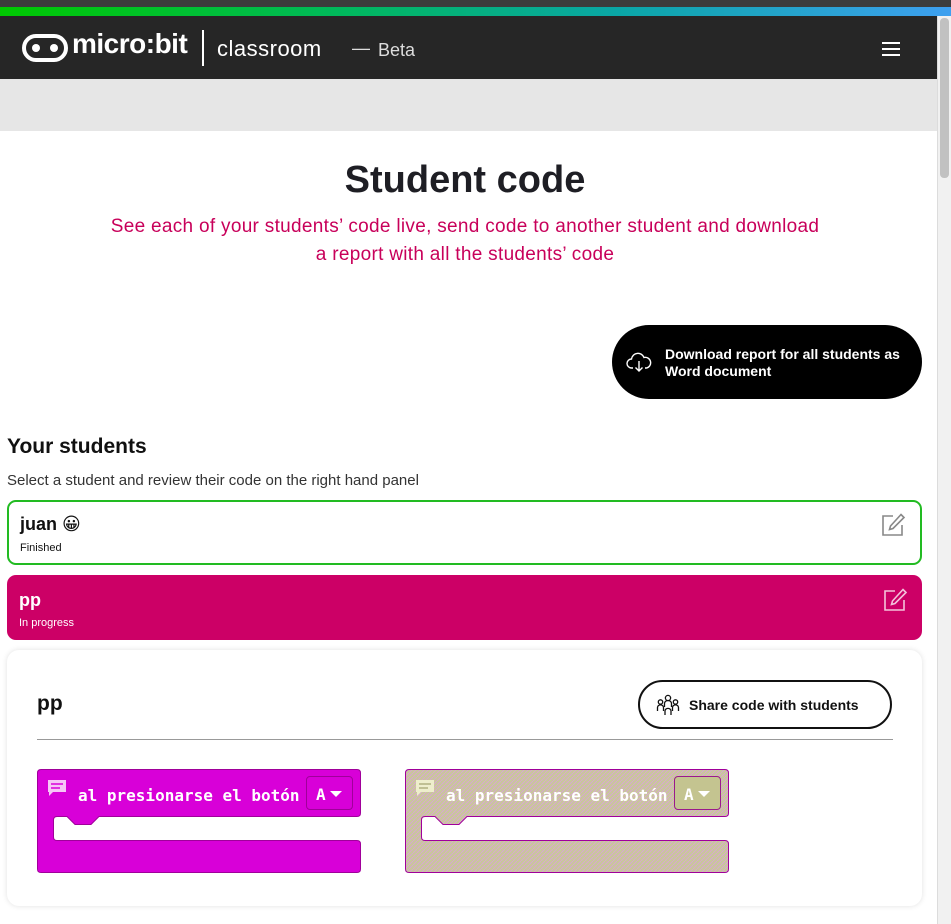 The image size is (951, 924). What do you see at coordinates (464, 607) in the screenshot?
I see `student-card-pp: pp In progress` at bounding box center [464, 607].